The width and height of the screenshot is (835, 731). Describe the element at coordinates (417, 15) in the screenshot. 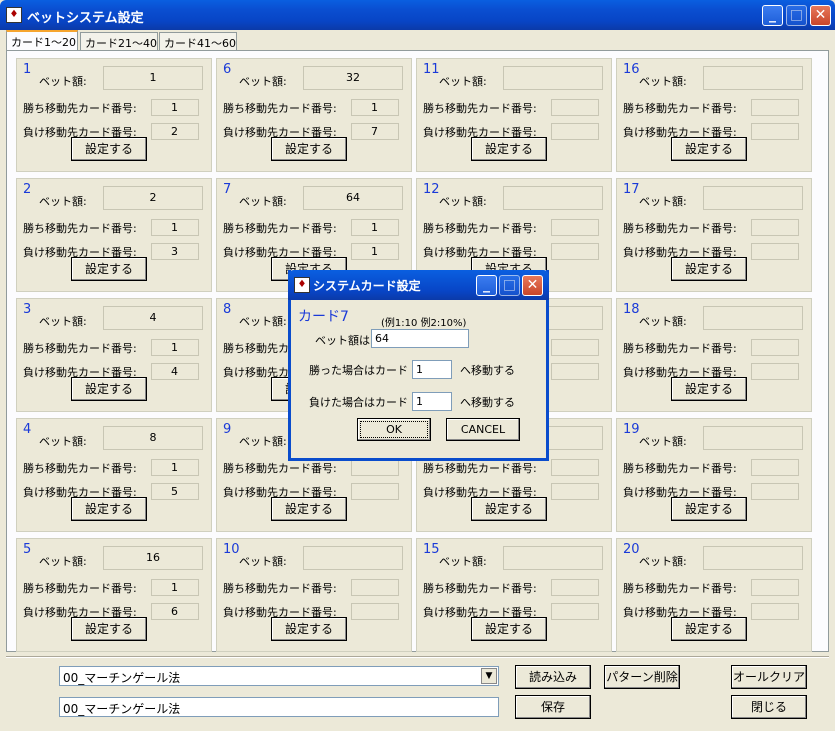

I see `title-bar: ♦ ベットシステム設定 _ □ ✕` at that location.